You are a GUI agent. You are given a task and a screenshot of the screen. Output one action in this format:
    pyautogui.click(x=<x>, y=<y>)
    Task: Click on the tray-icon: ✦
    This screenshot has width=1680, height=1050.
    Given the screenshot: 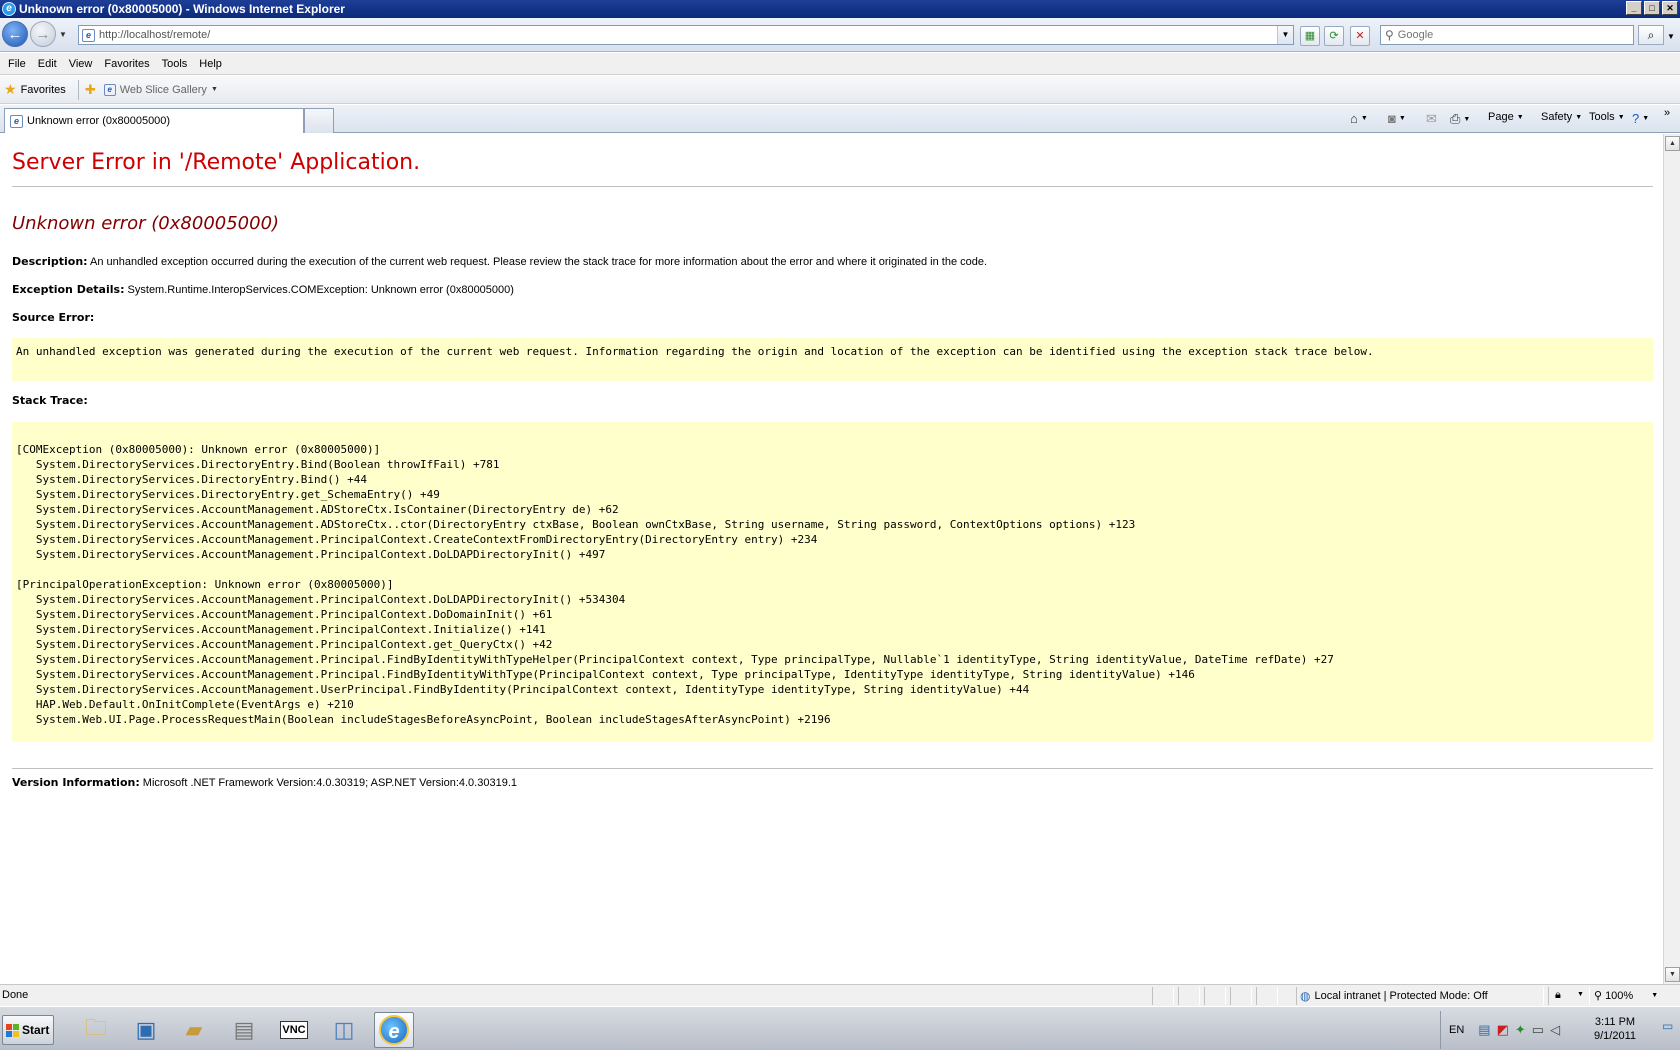 What is the action you would take?
    pyautogui.click(x=1520, y=1030)
    